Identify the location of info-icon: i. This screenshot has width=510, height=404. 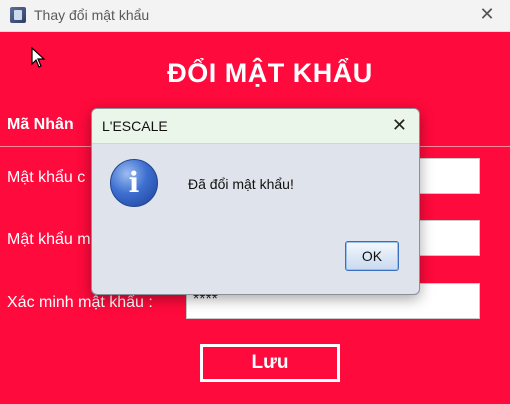
(134, 183).